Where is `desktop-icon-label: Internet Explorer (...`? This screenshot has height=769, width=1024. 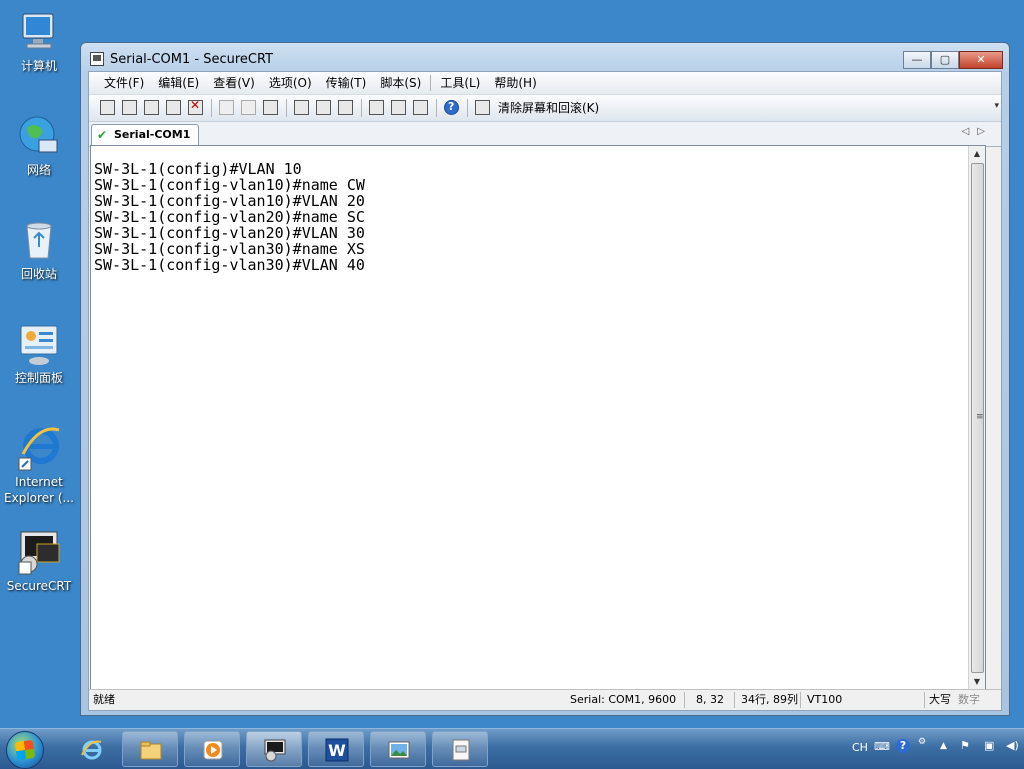
desktop-icon-label: Internet Explorer (... is located at coordinates (39, 490).